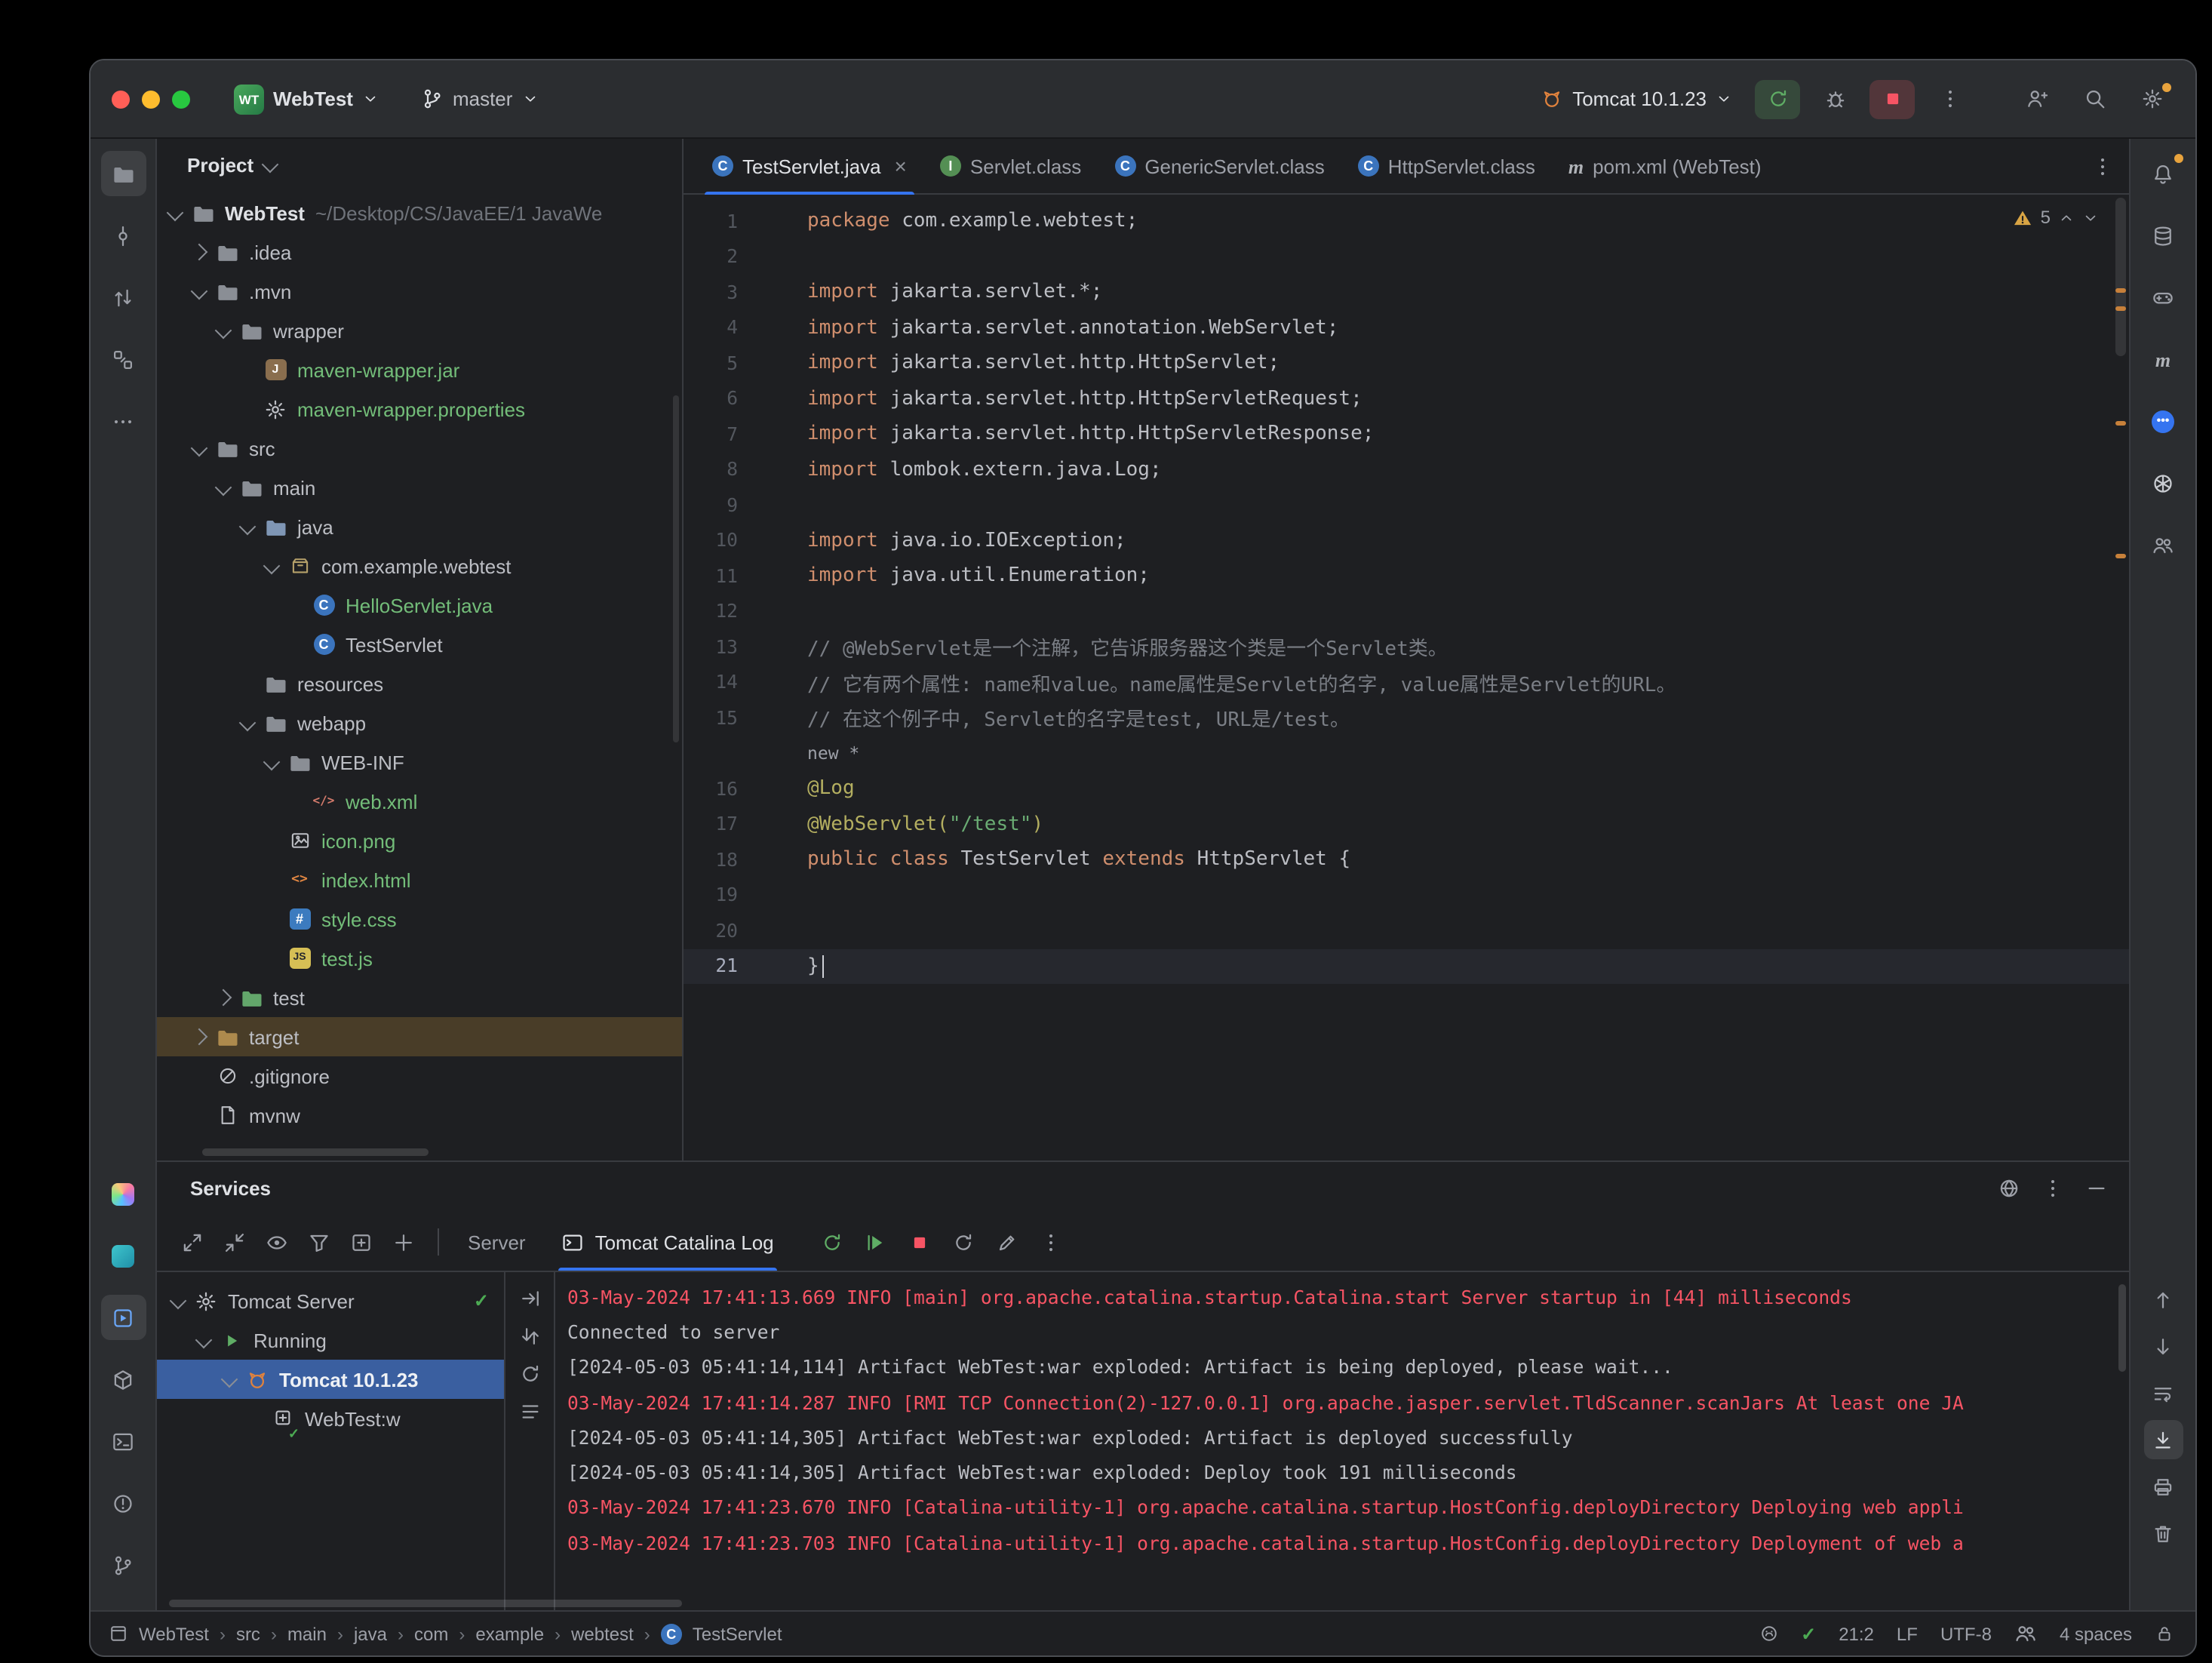 The height and width of the screenshot is (1663, 2212). Describe the element at coordinates (123, 297) in the screenshot. I see `pull-requests-button` at that location.